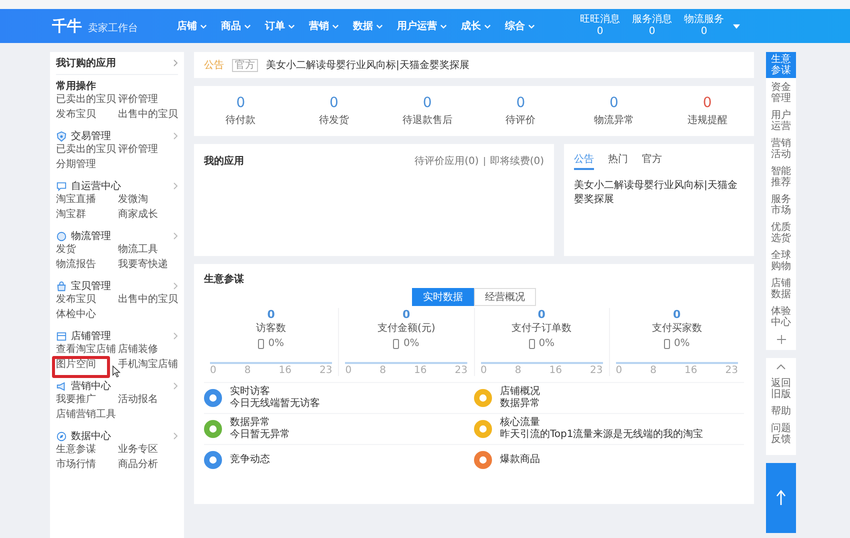 Image resolution: width=850 pixels, height=538 pixels. Describe the element at coordinates (91, 136) in the screenshot. I see `group-title: 交易管理` at that location.